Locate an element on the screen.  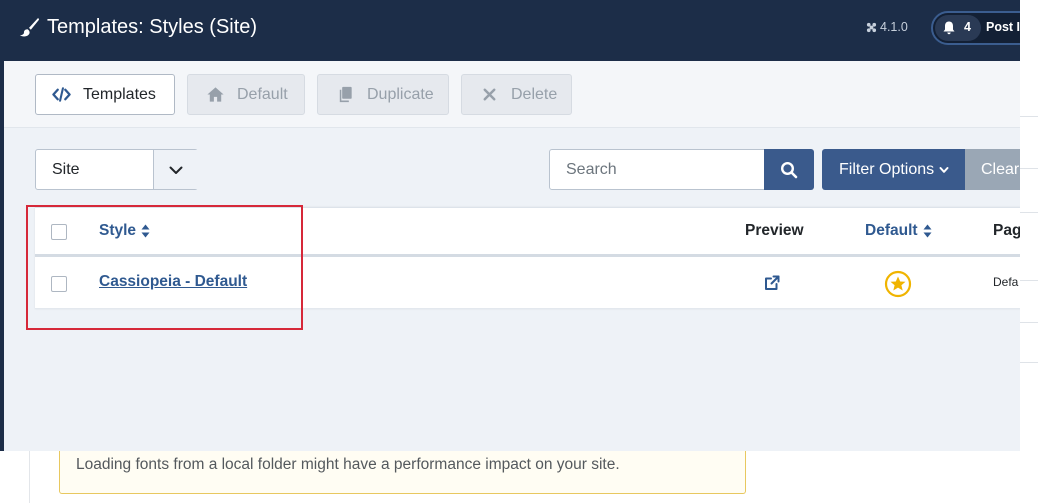
version-text: 4.1.0 is located at coordinates (894, 27).